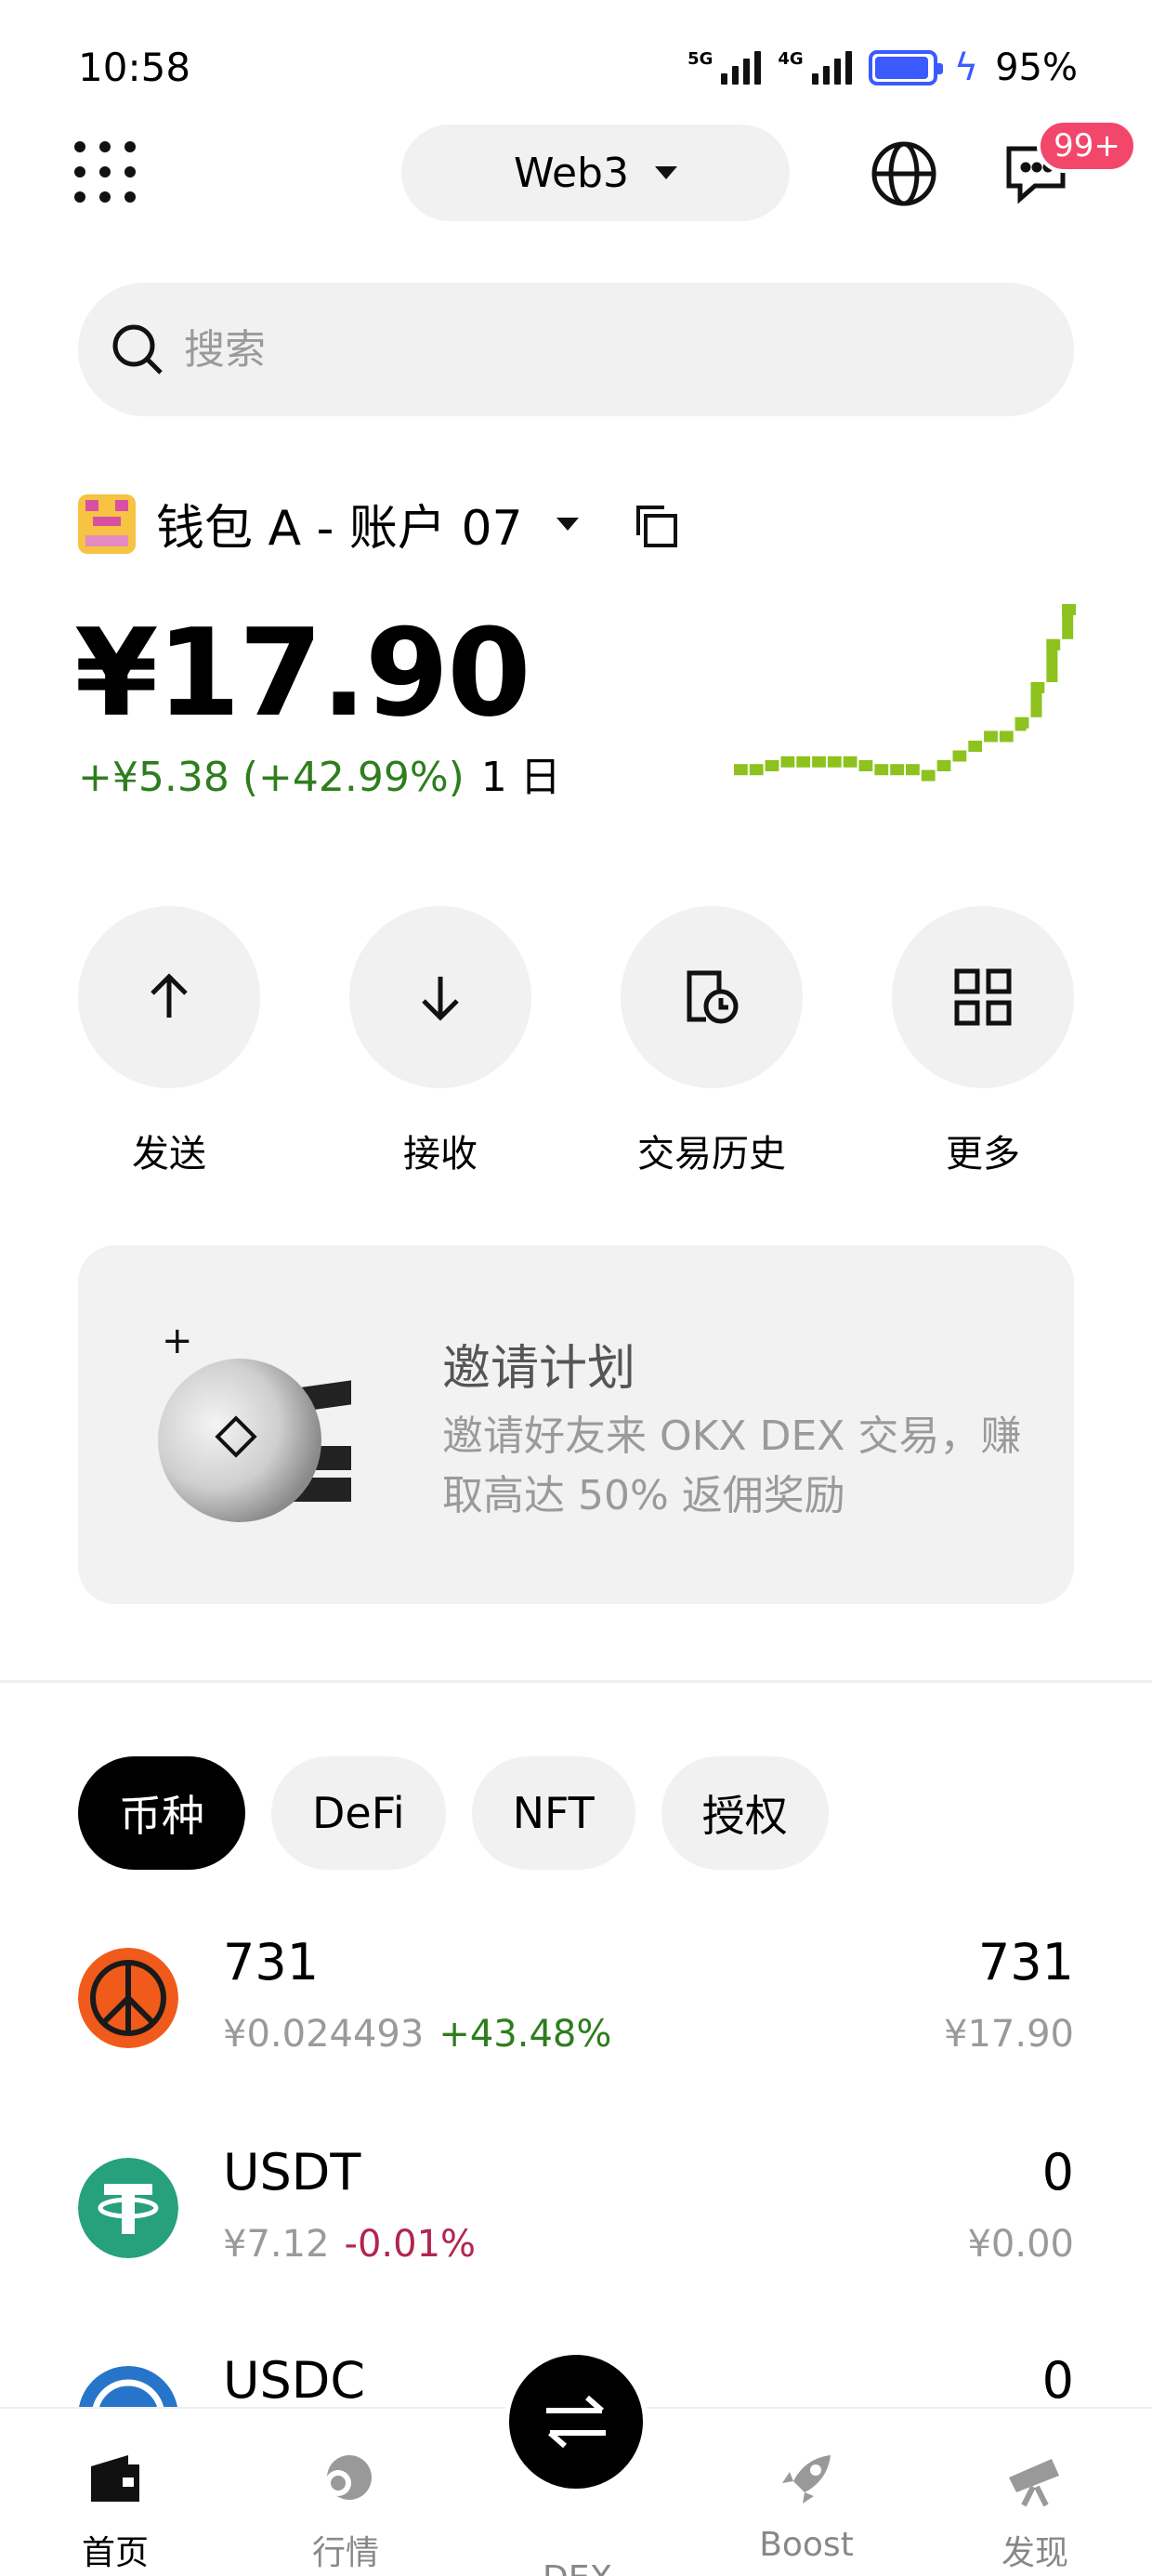 Image resolution: width=1152 pixels, height=2576 pixels. Describe the element at coordinates (577, 2567) in the screenshot. I see `nav-dex-label: DEX` at that location.